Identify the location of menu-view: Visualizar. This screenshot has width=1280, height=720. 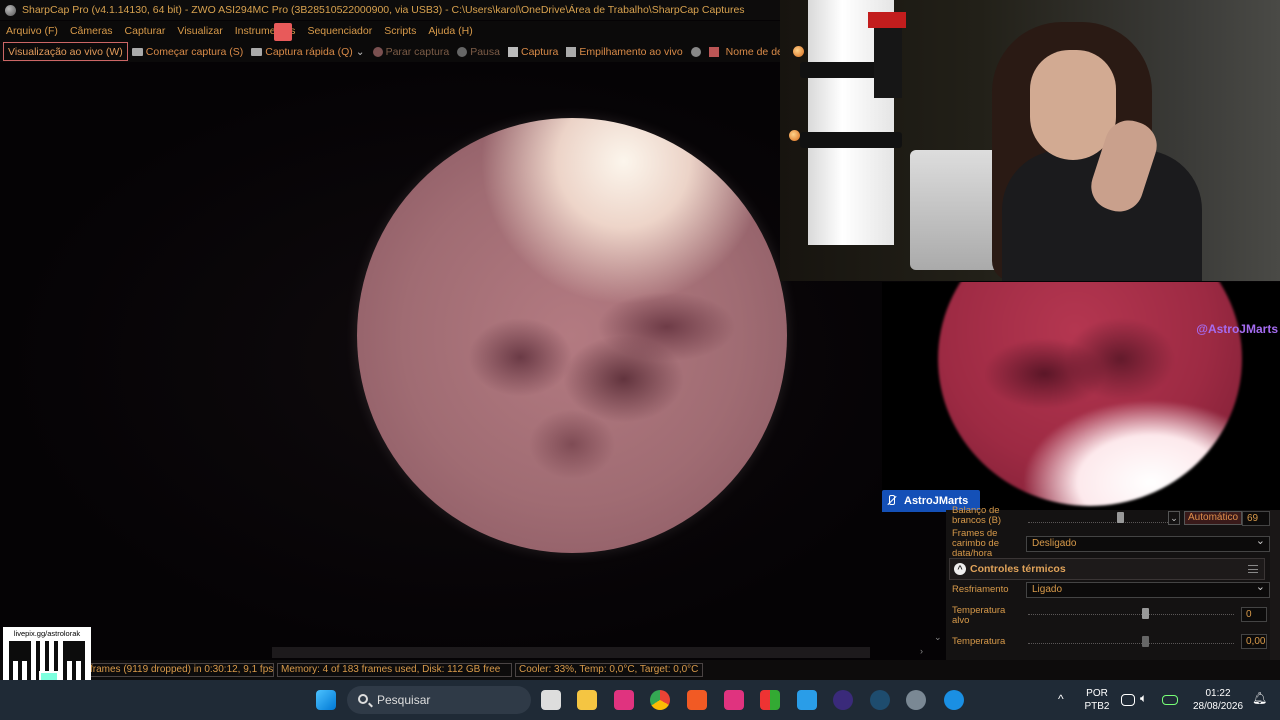
(199, 31).